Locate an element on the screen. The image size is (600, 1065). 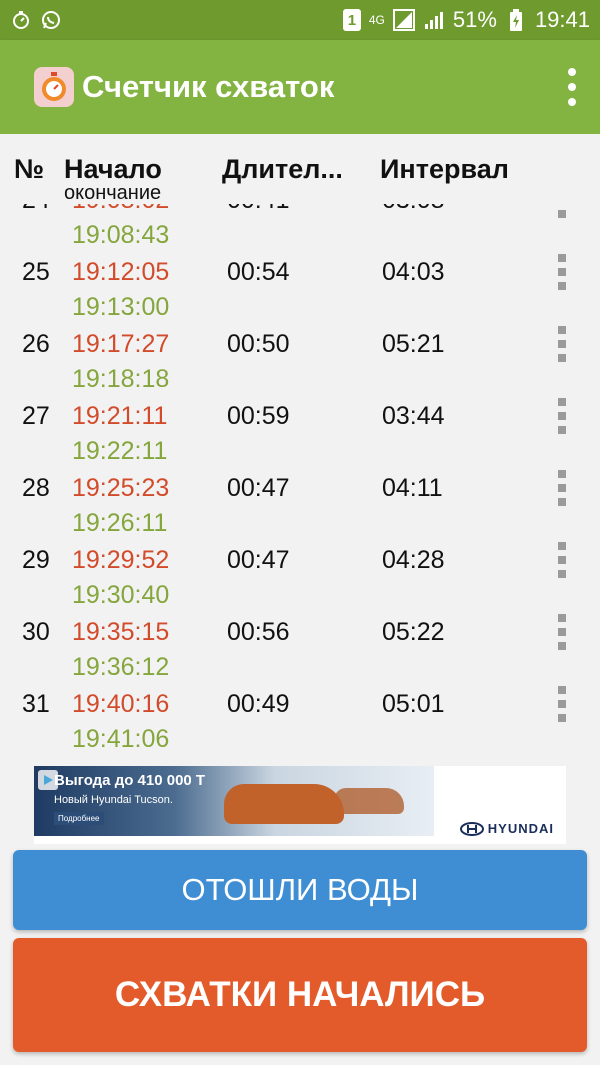
row-start-time: 19:35:15 is located at coordinates (121, 632).